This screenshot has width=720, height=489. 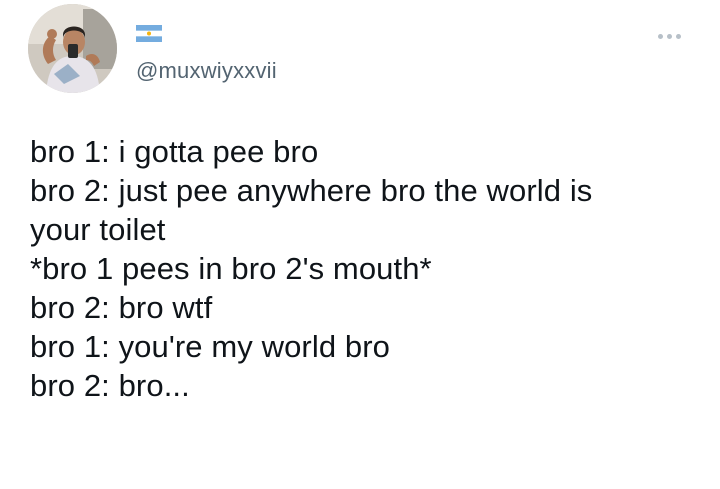 What do you see at coordinates (149, 33) in the screenshot?
I see `argentina-flag-icon` at bounding box center [149, 33].